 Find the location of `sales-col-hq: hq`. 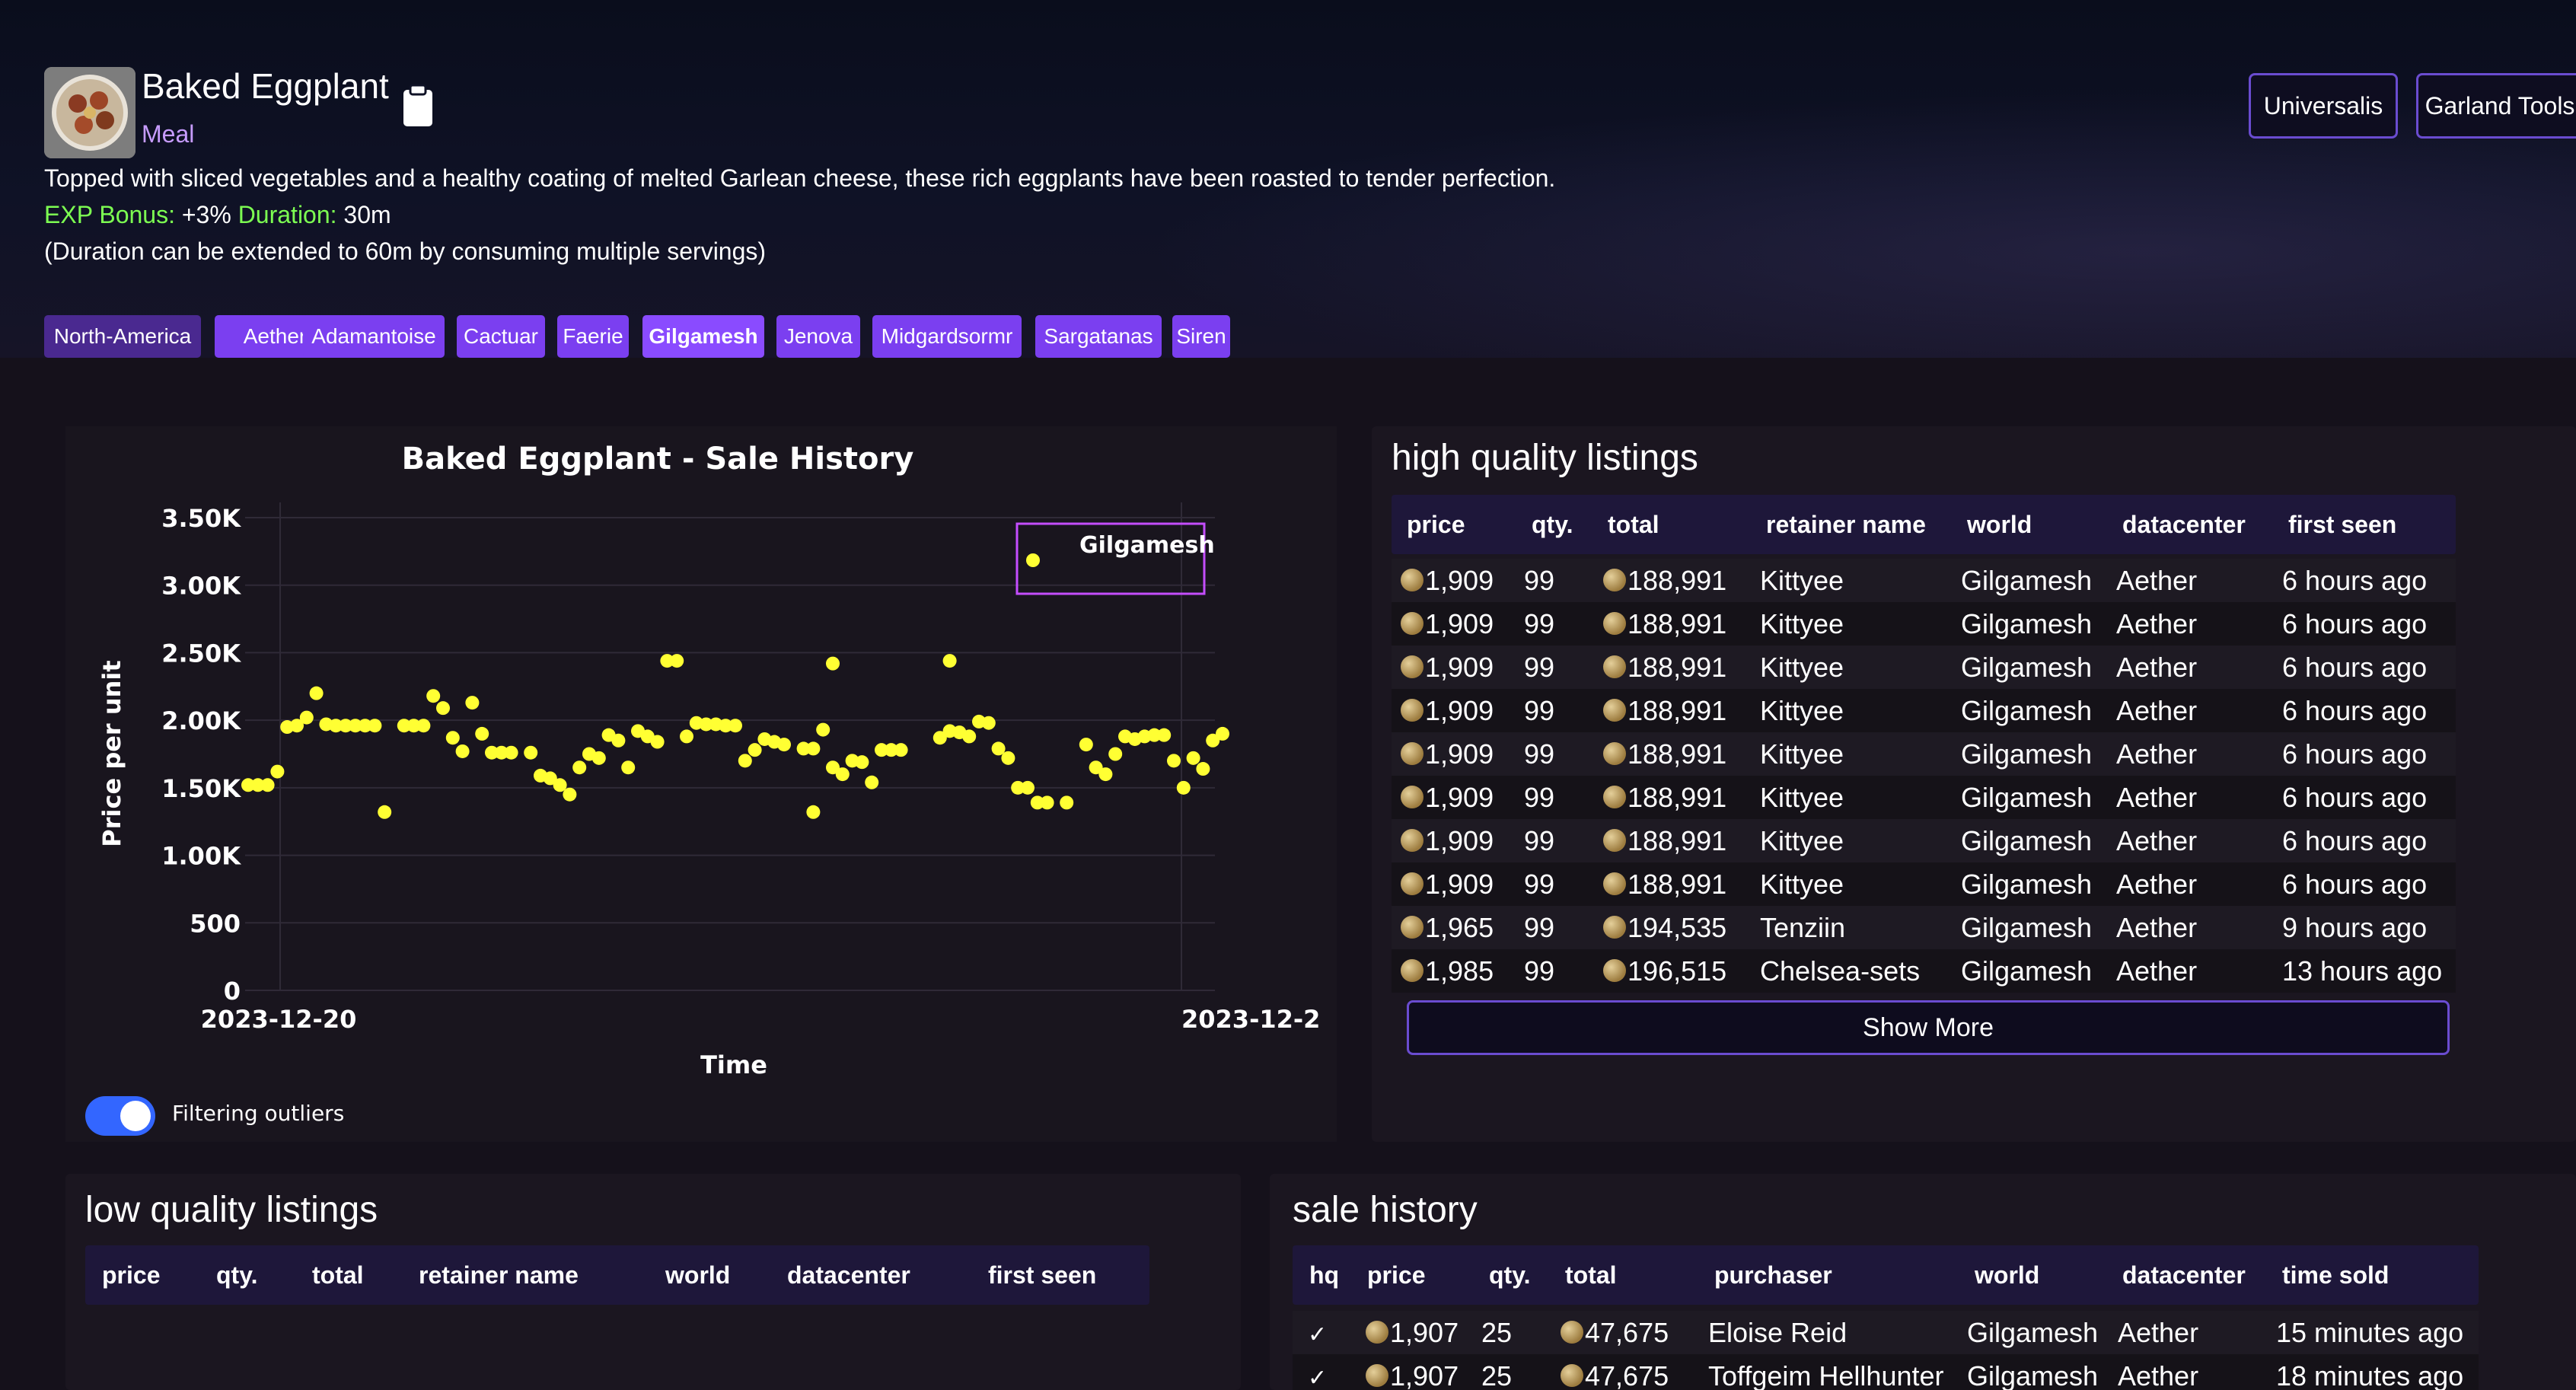

sales-col-hq: hq is located at coordinates (1324, 1275).